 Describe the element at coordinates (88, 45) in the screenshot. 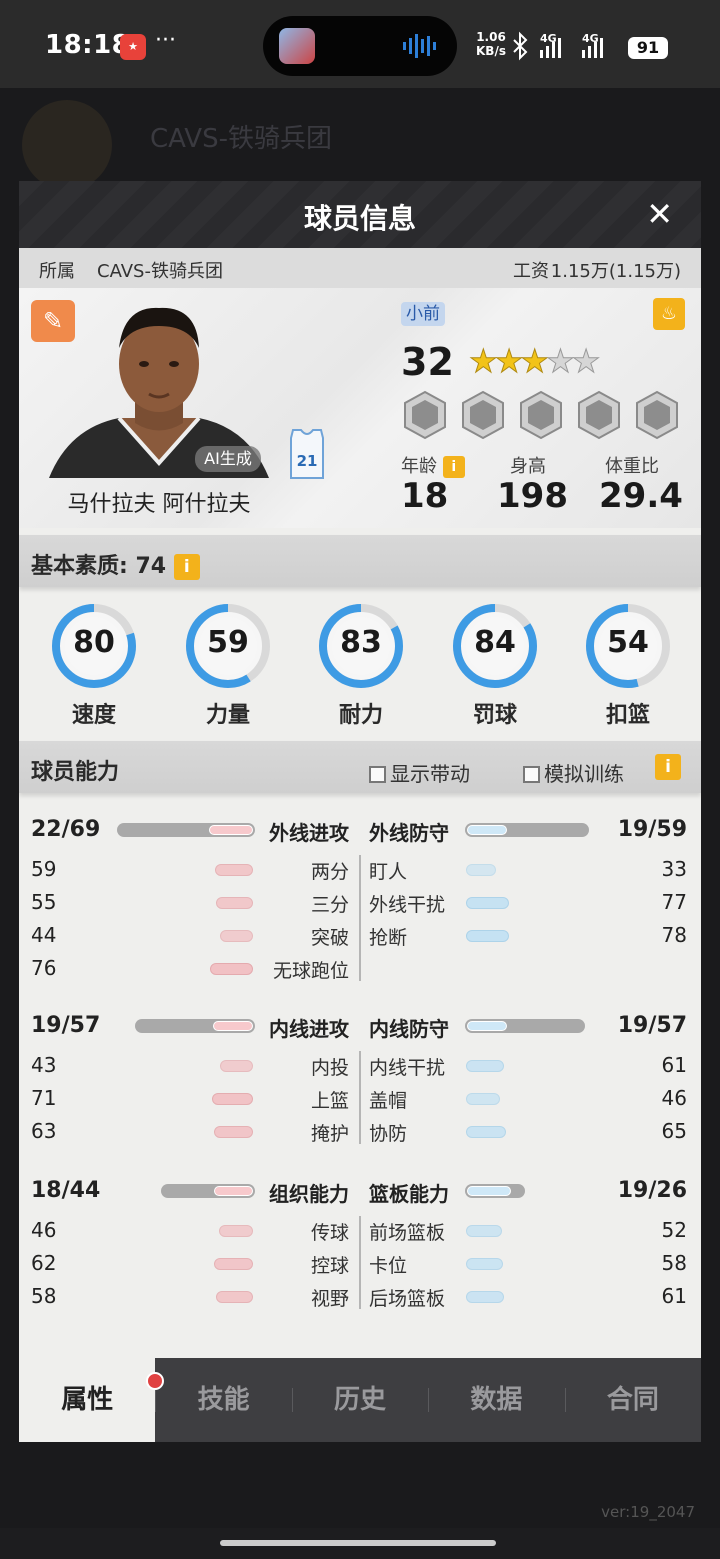

I see `status-time: 18:18` at that location.